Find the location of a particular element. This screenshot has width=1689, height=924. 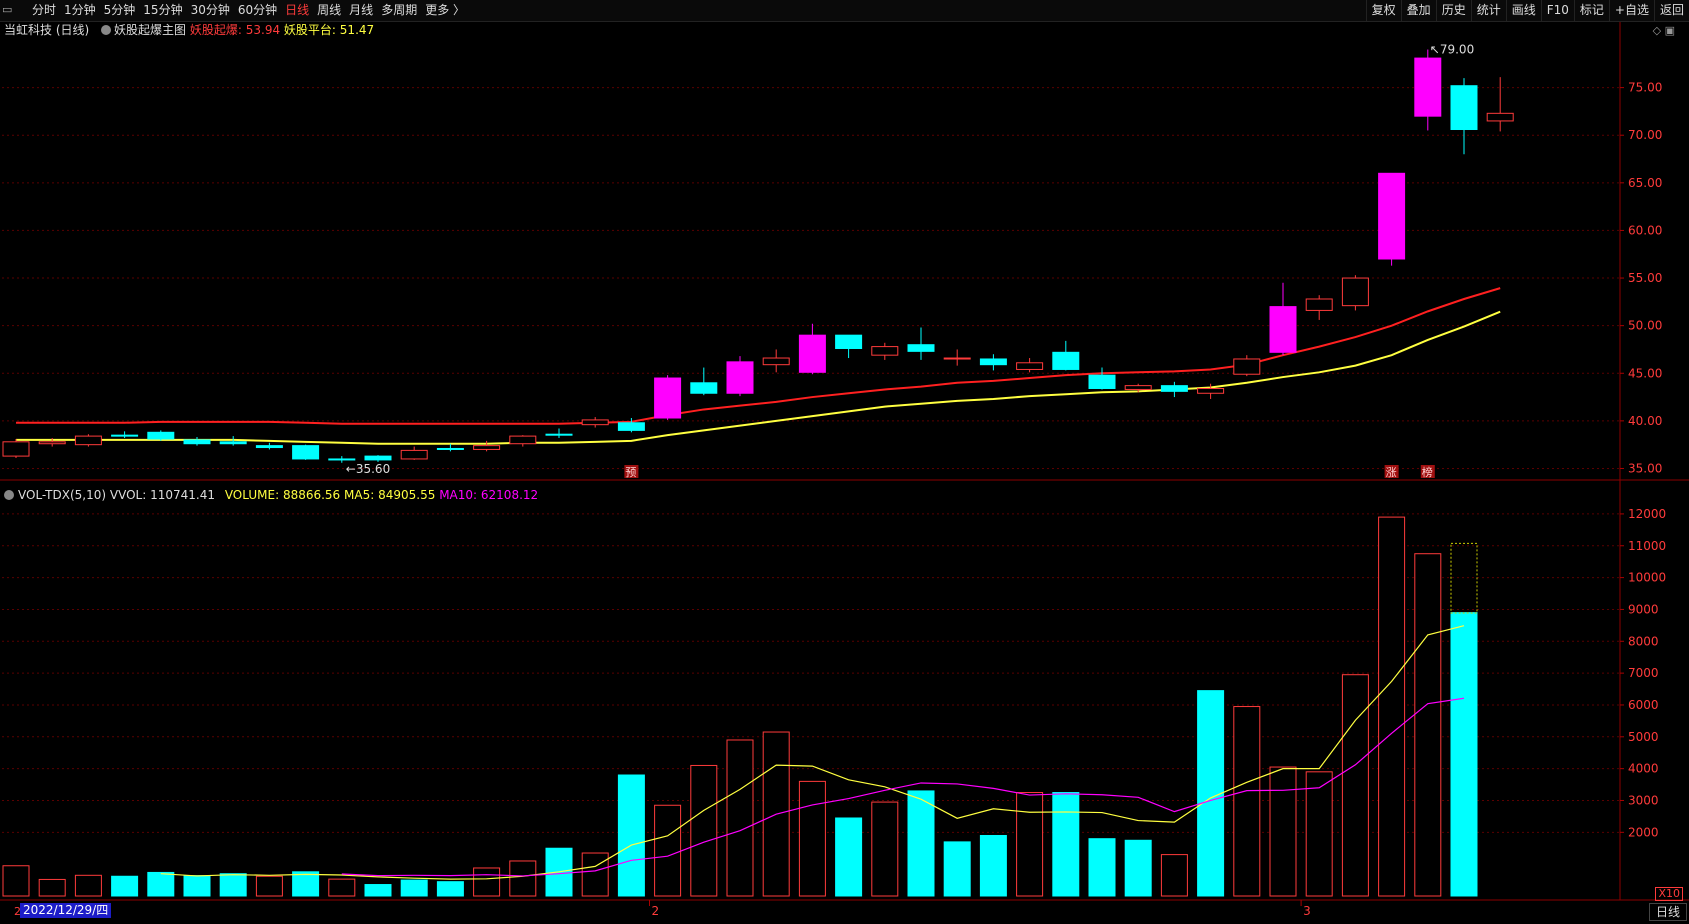

volume-tick-label: 12000 is located at coordinates (1647, 514).